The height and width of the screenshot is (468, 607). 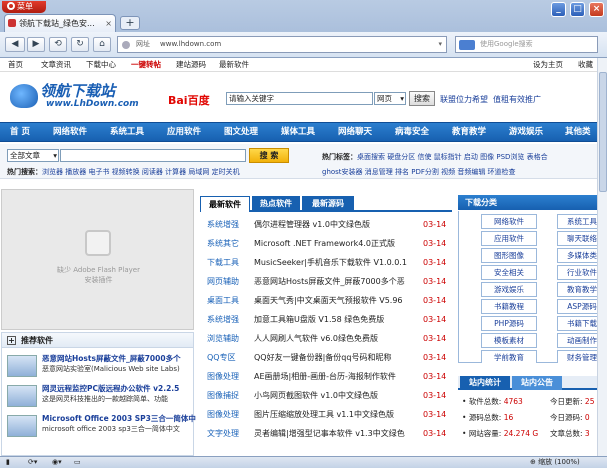 What do you see at coordinates (509, 272) in the screenshot?
I see `category-link: 安全相关` at bounding box center [509, 272].